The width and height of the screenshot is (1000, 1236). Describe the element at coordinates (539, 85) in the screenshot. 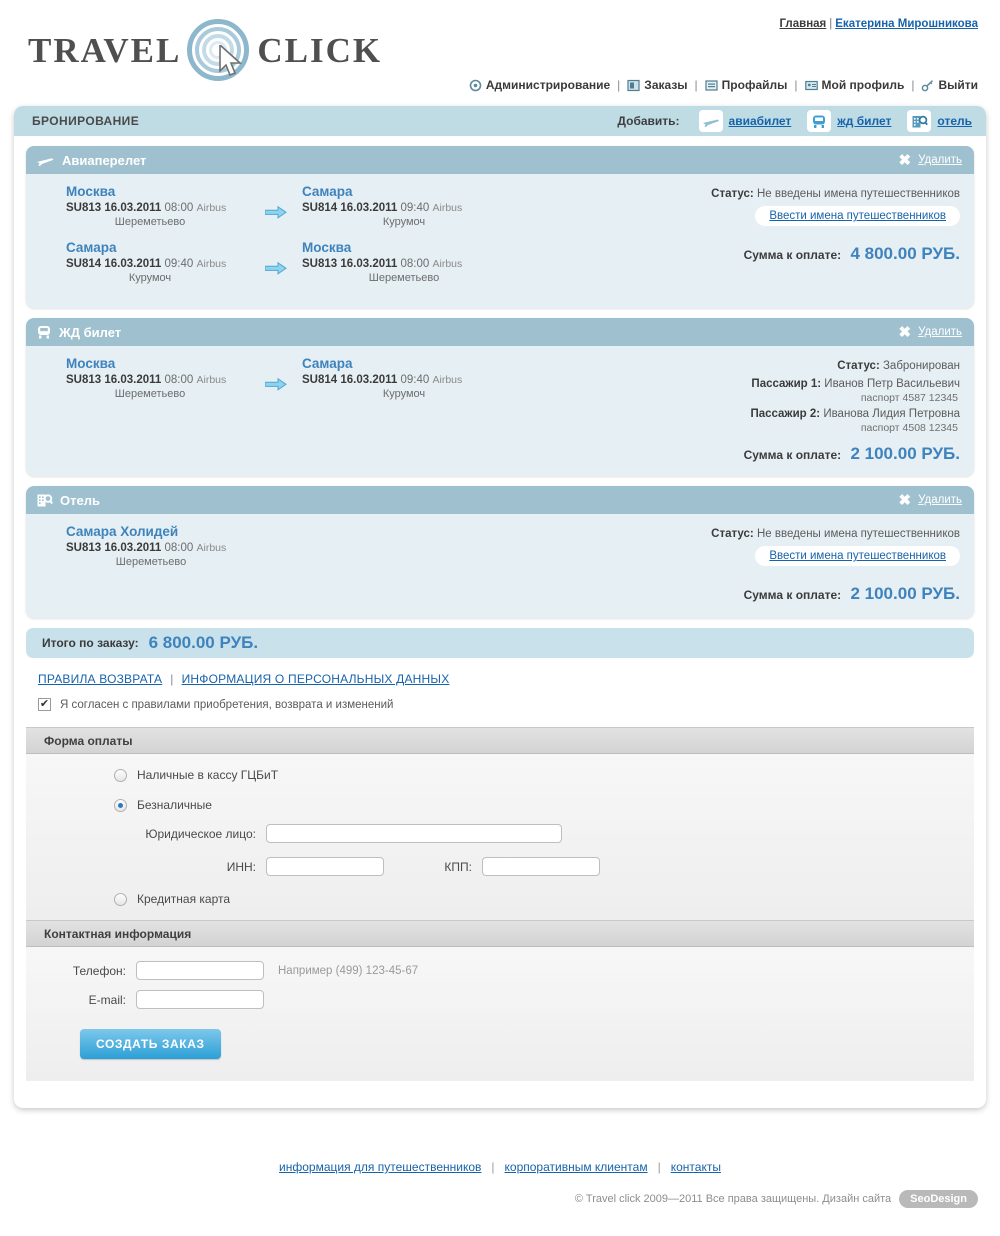

I see `nav-item-administration: Администрирование` at that location.